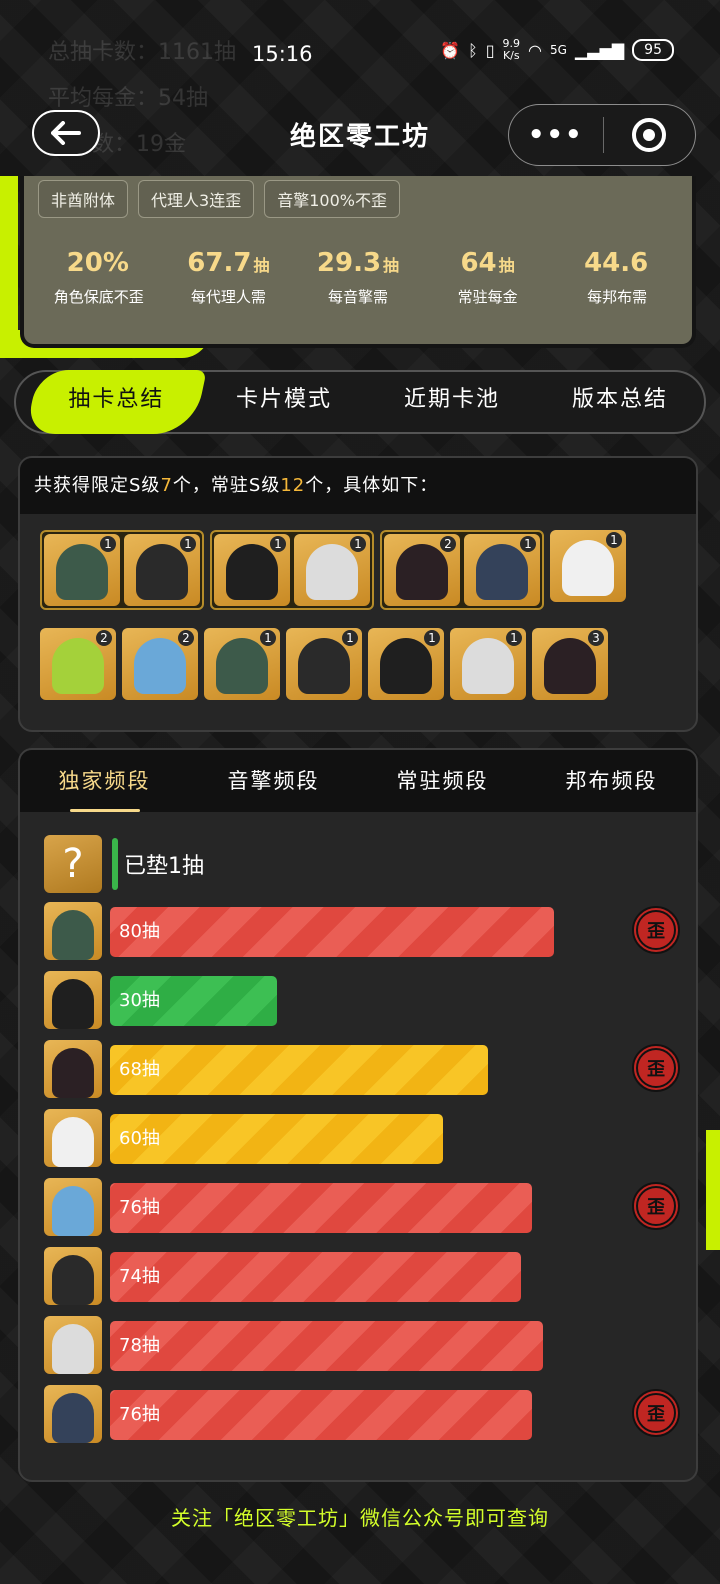 This screenshot has width=720, height=1584. I want to click on network-speed: 9.9 K/s, so click(512, 50).